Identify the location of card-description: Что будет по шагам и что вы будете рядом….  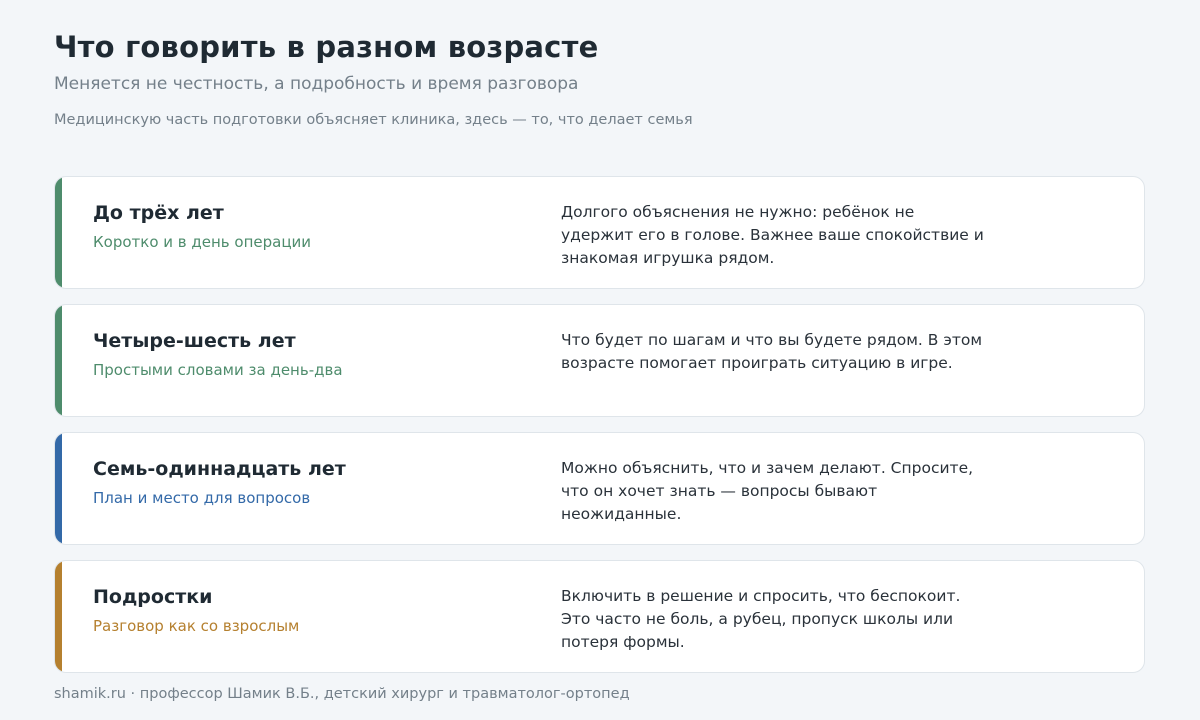
(772, 351).